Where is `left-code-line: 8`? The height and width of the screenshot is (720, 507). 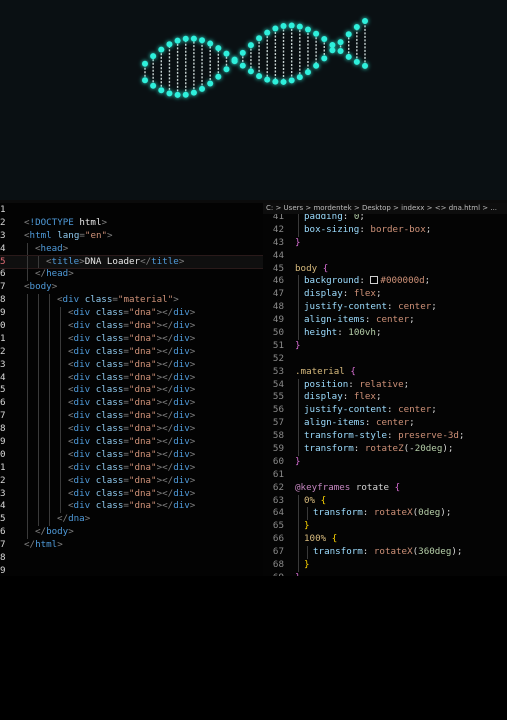
left-code-line: 8 is located at coordinates (131, 558).